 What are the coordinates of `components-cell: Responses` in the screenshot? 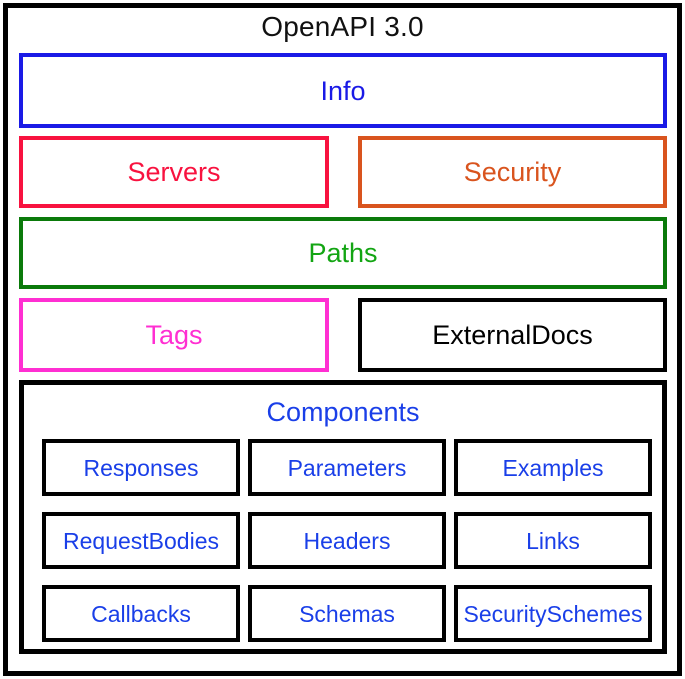 It's located at (141, 467).